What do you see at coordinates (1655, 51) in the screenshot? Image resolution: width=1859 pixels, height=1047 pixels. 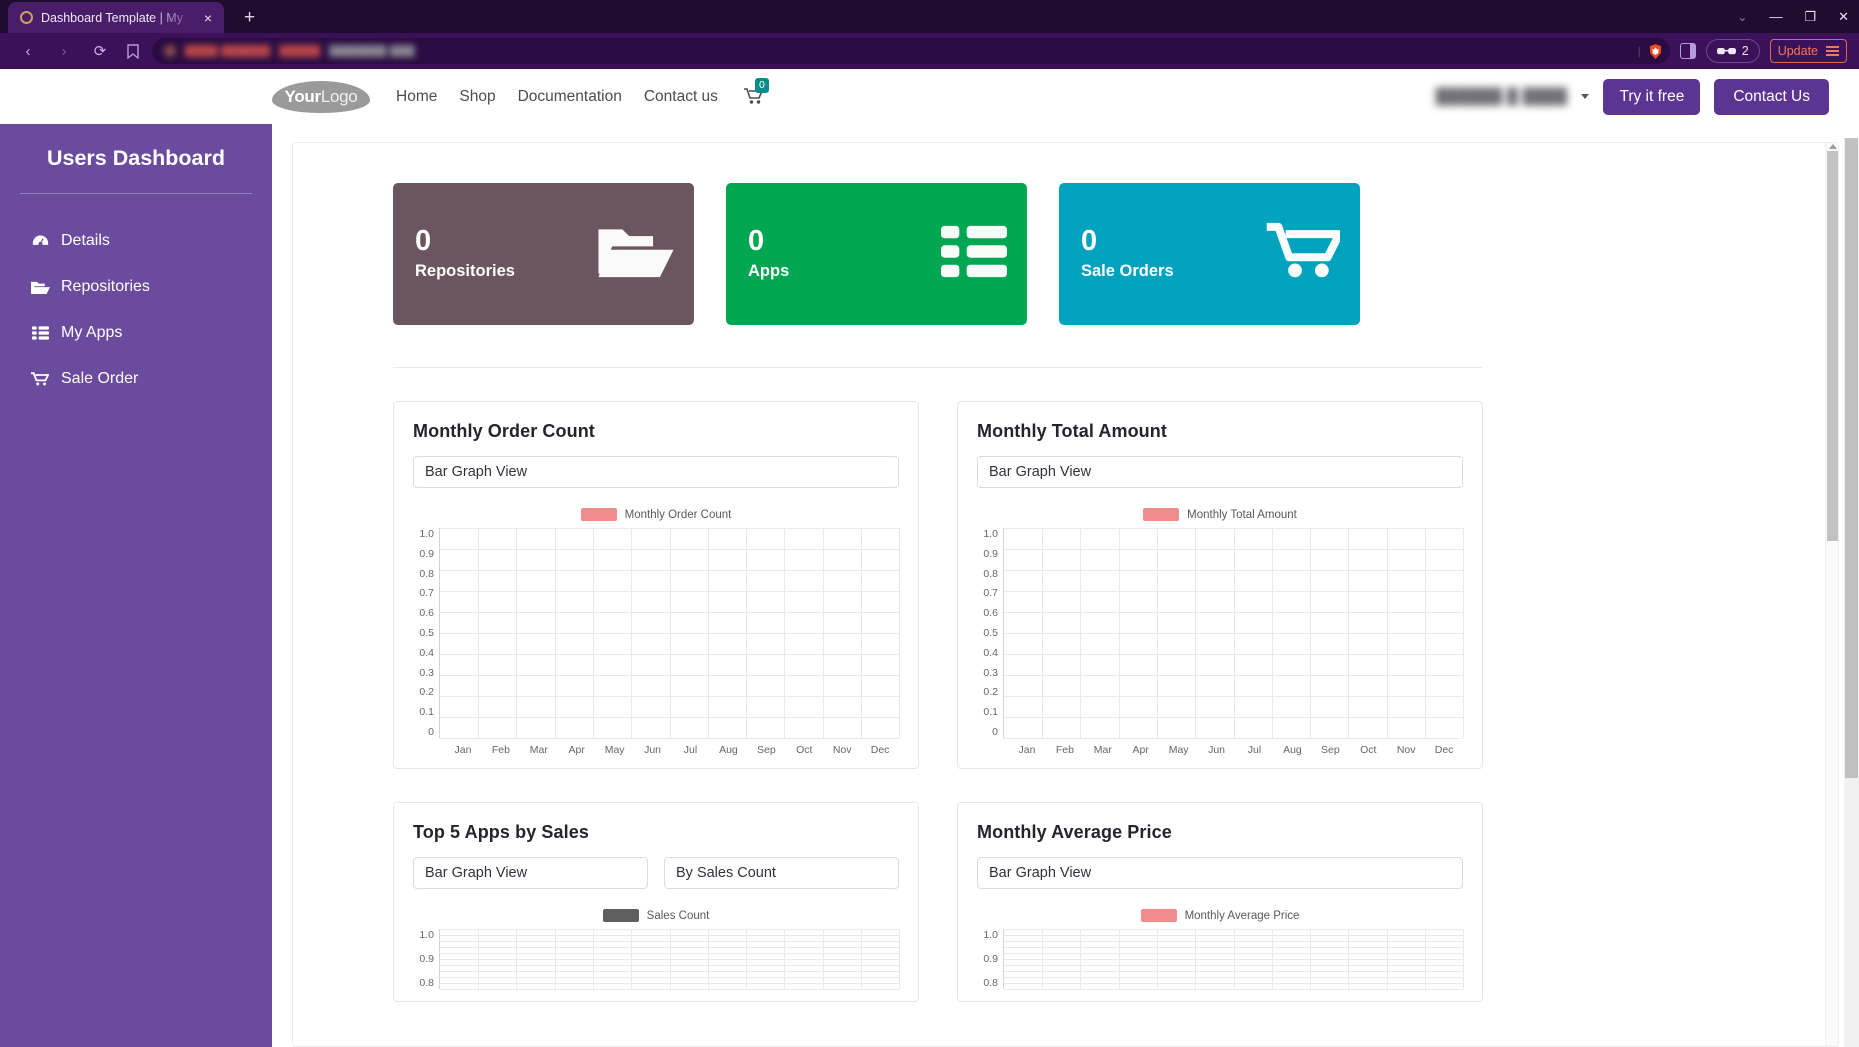 I see `brave-shields-icon` at bounding box center [1655, 51].